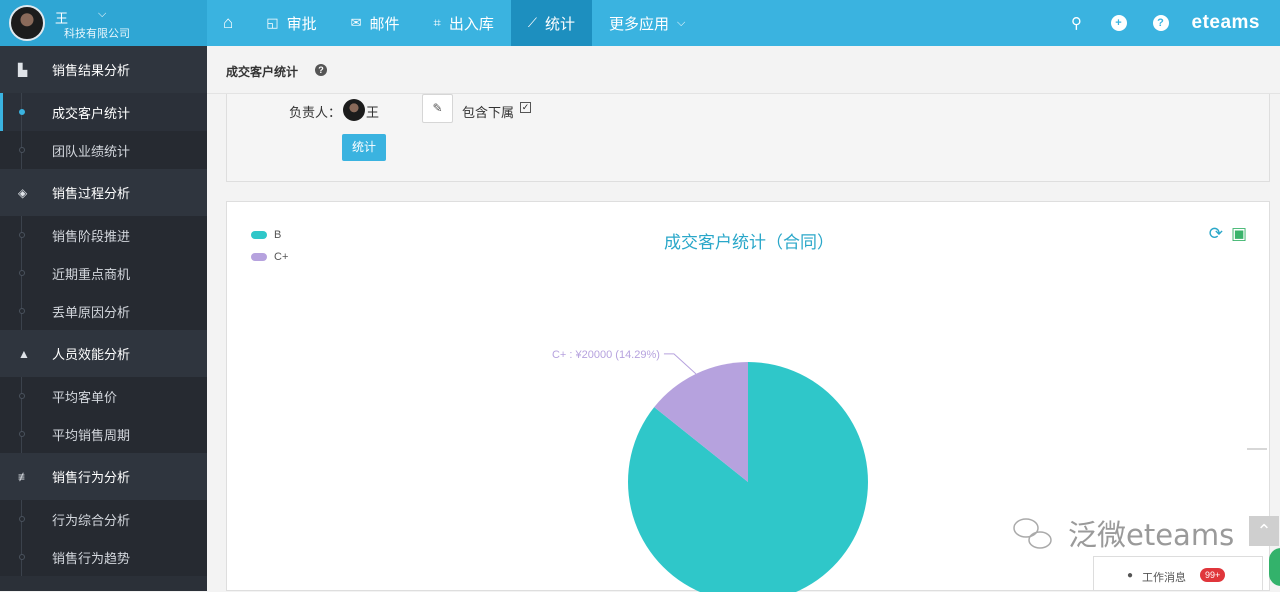  What do you see at coordinates (25, 354) in the screenshot?
I see `person-icon: ▲` at bounding box center [25, 354].